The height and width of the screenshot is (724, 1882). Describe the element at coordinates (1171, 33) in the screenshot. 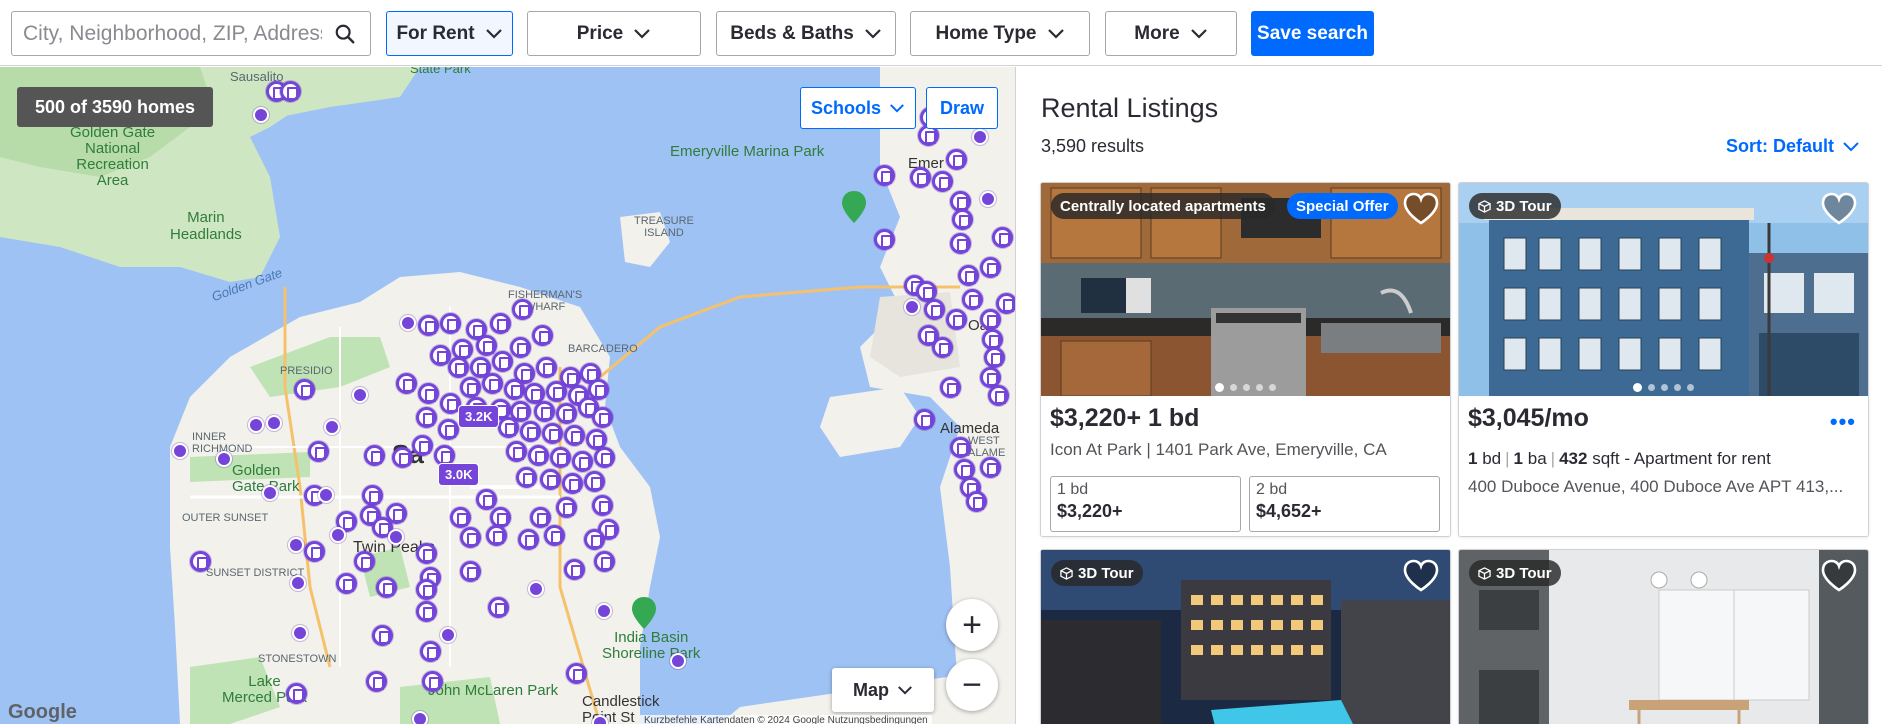

I see `more-filter-button: More` at that location.